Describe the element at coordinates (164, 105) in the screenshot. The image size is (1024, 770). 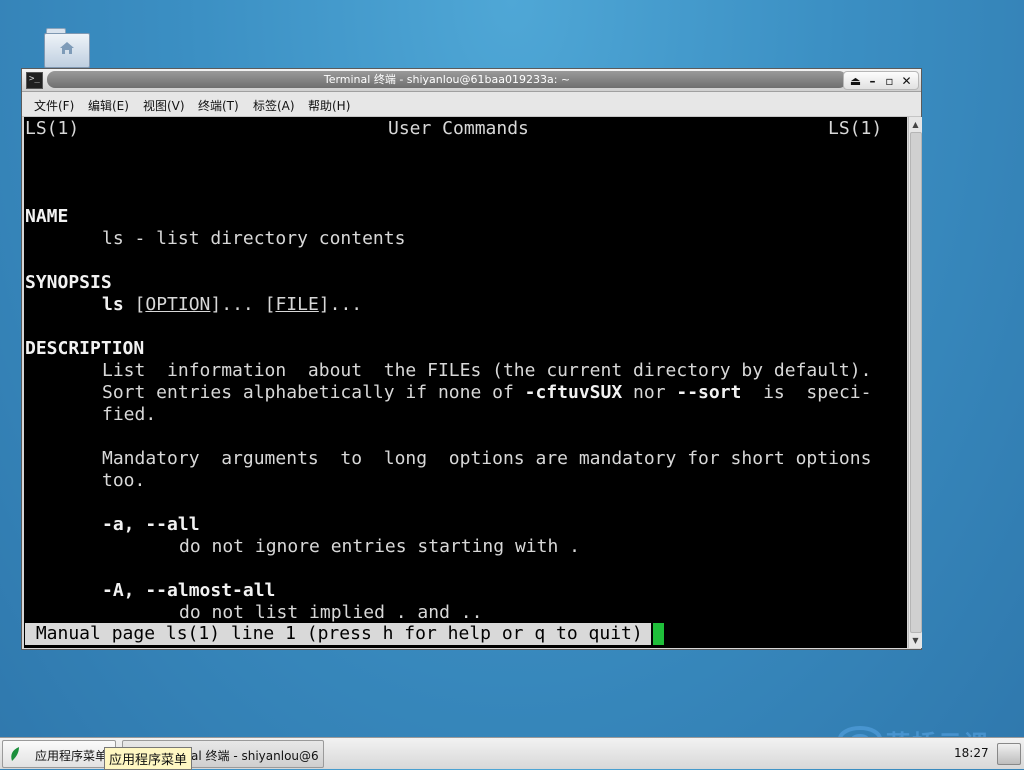
I see `menu-view: 视图(V)` at that location.